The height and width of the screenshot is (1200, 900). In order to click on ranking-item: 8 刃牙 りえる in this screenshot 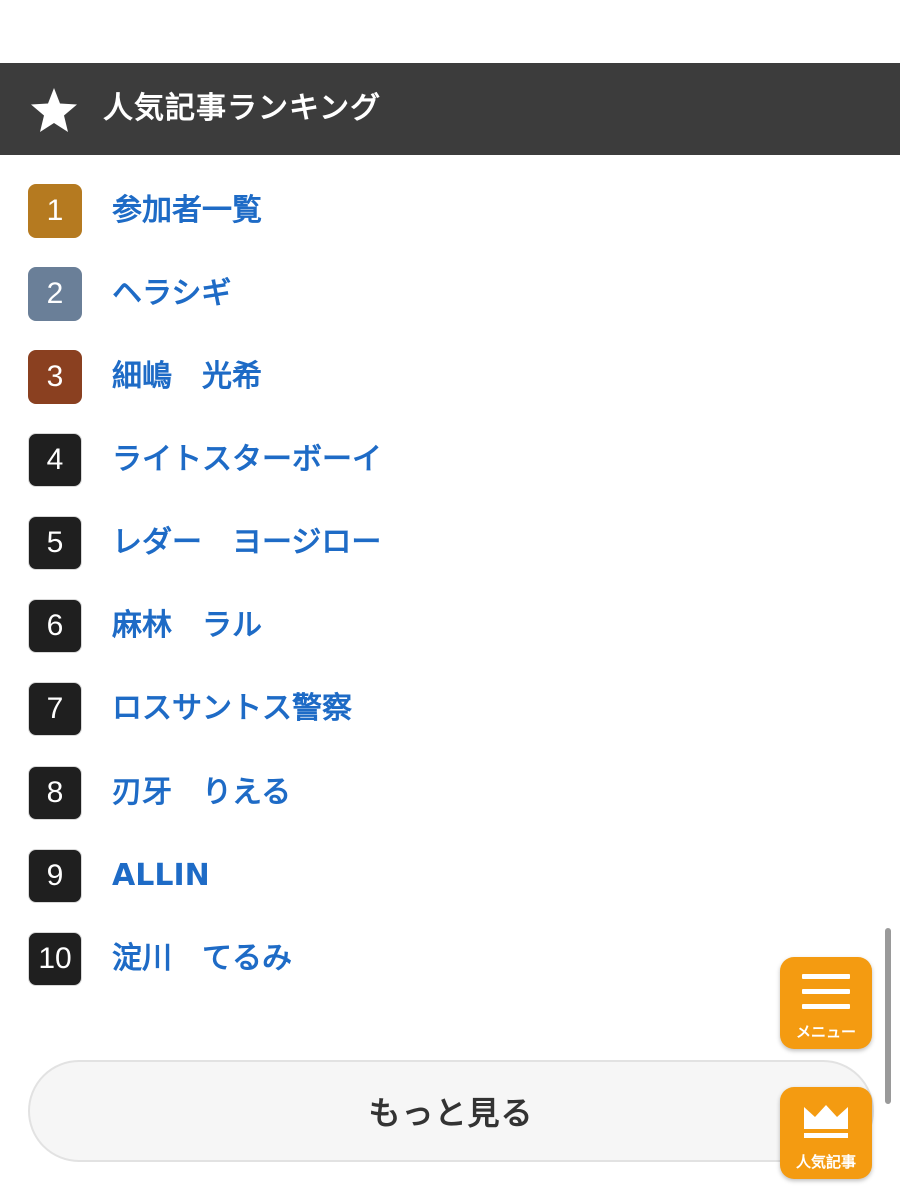, I will do `click(450, 792)`.